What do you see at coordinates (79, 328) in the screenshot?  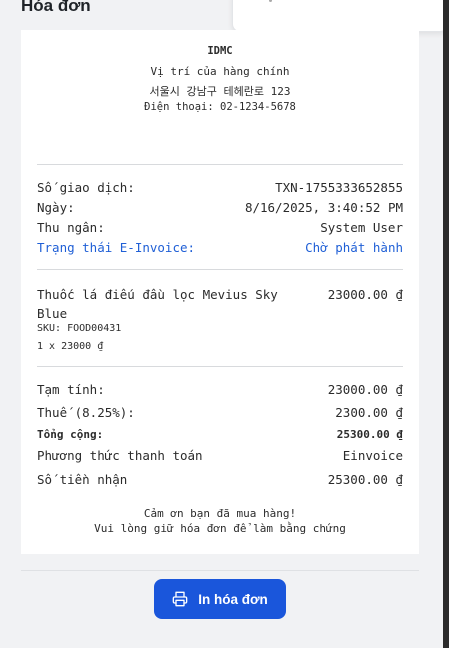 I see `item-sku: SKU: FOOD00431` at bounding box center [79, 328].